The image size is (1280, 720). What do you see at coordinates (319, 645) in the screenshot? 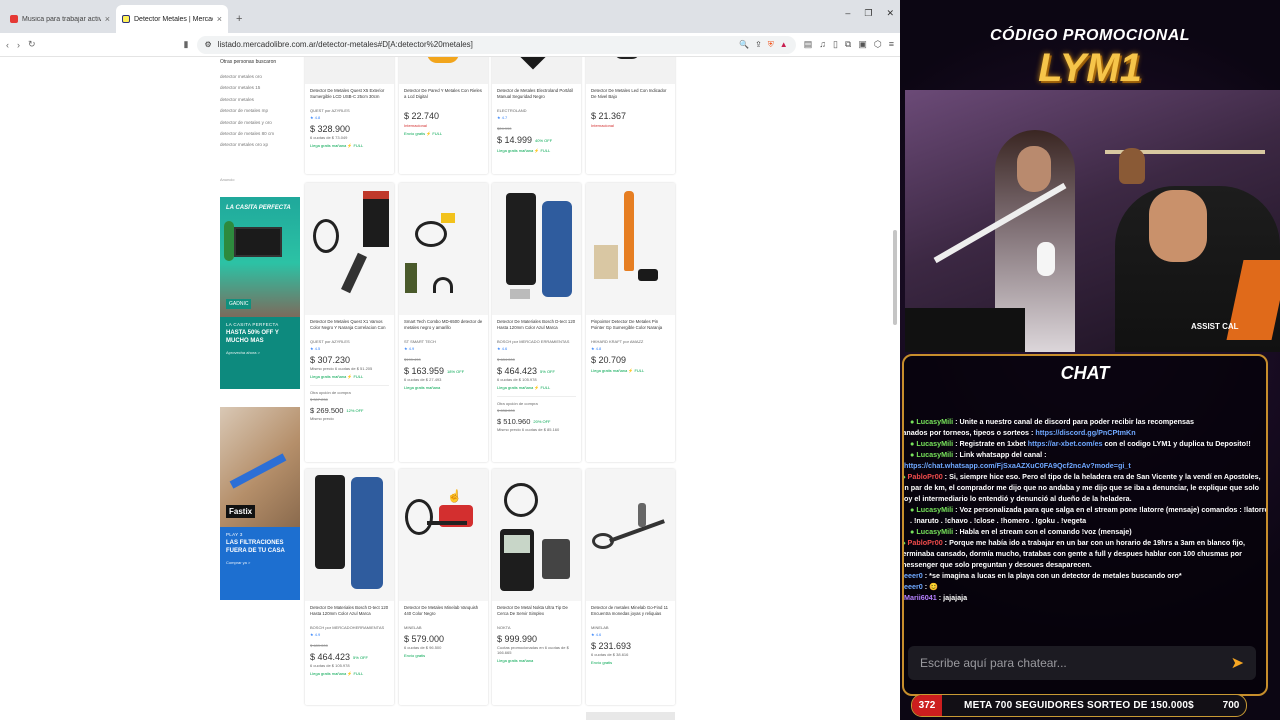
I see `product-old-price: $ 489.000` at bounding box center [319, 645].